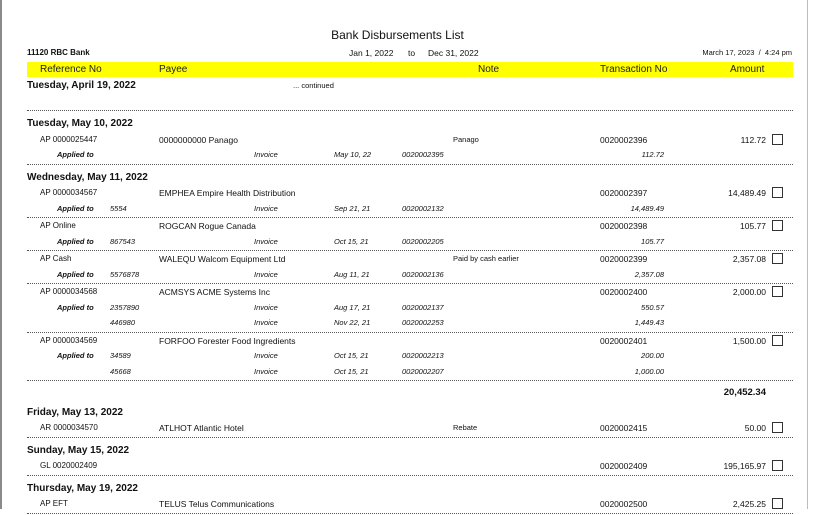  What do you see at coordinates (423, 274) in the screenshot?
I see `applied-transaction: 0020002136` at bounding box center [423, 274].